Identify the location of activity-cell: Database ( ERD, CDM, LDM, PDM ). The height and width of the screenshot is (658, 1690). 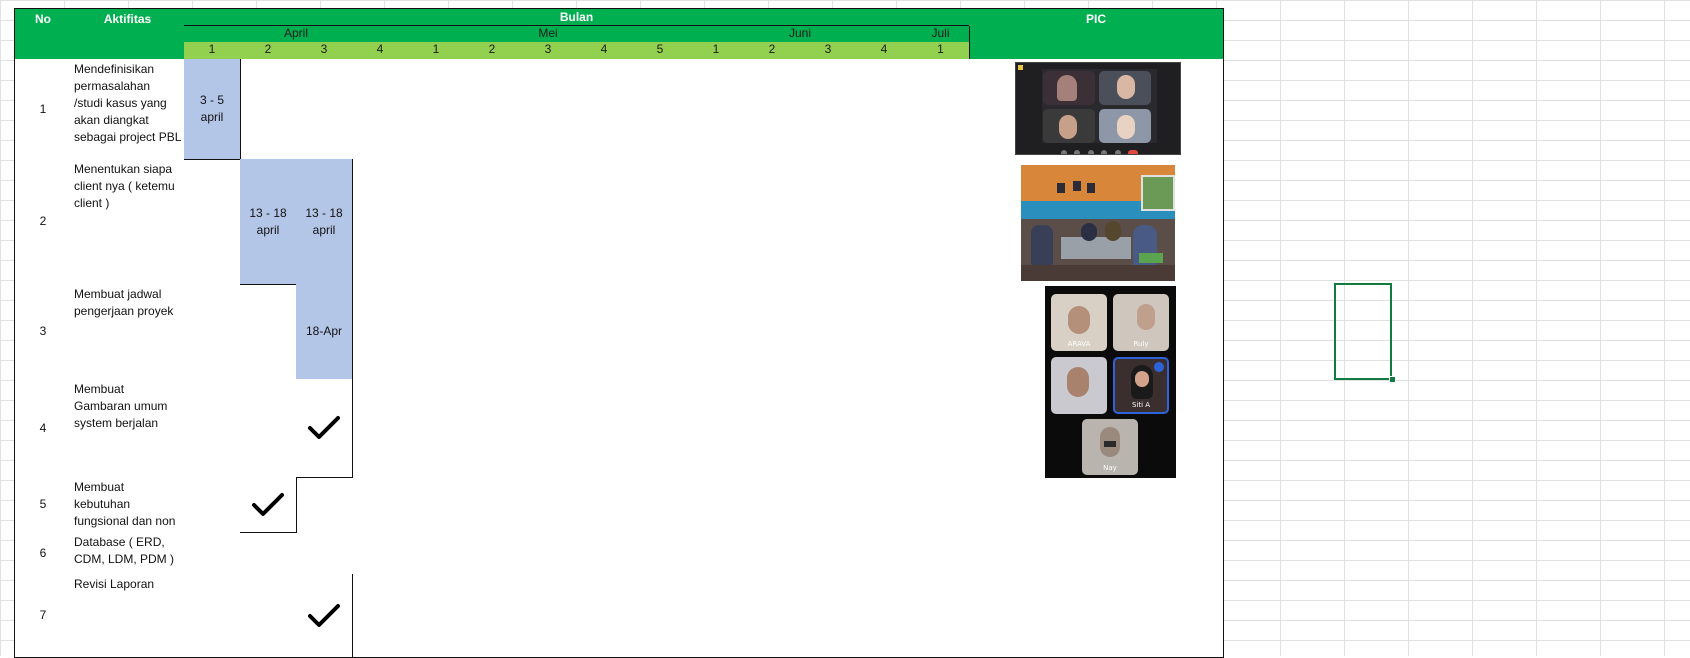
(128, 553).